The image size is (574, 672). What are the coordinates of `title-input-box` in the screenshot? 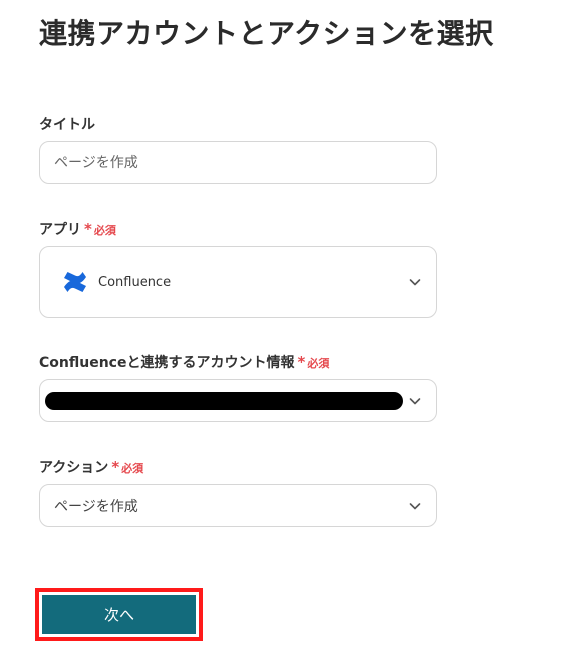 It's located at (238, 162).